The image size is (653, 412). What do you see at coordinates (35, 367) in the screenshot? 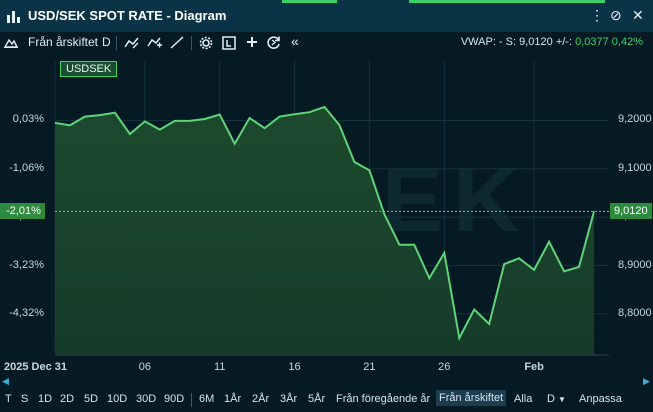
I see `x-tick: 2025 Dec 31` at bounding box center [35, 367].